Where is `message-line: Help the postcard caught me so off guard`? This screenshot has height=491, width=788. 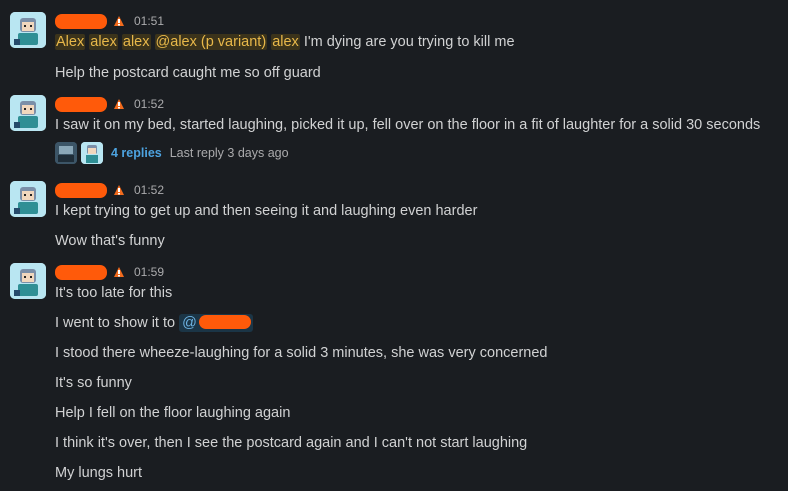 message-line: Help the postcard caught me so off guard is located at coordinates (188, 73).